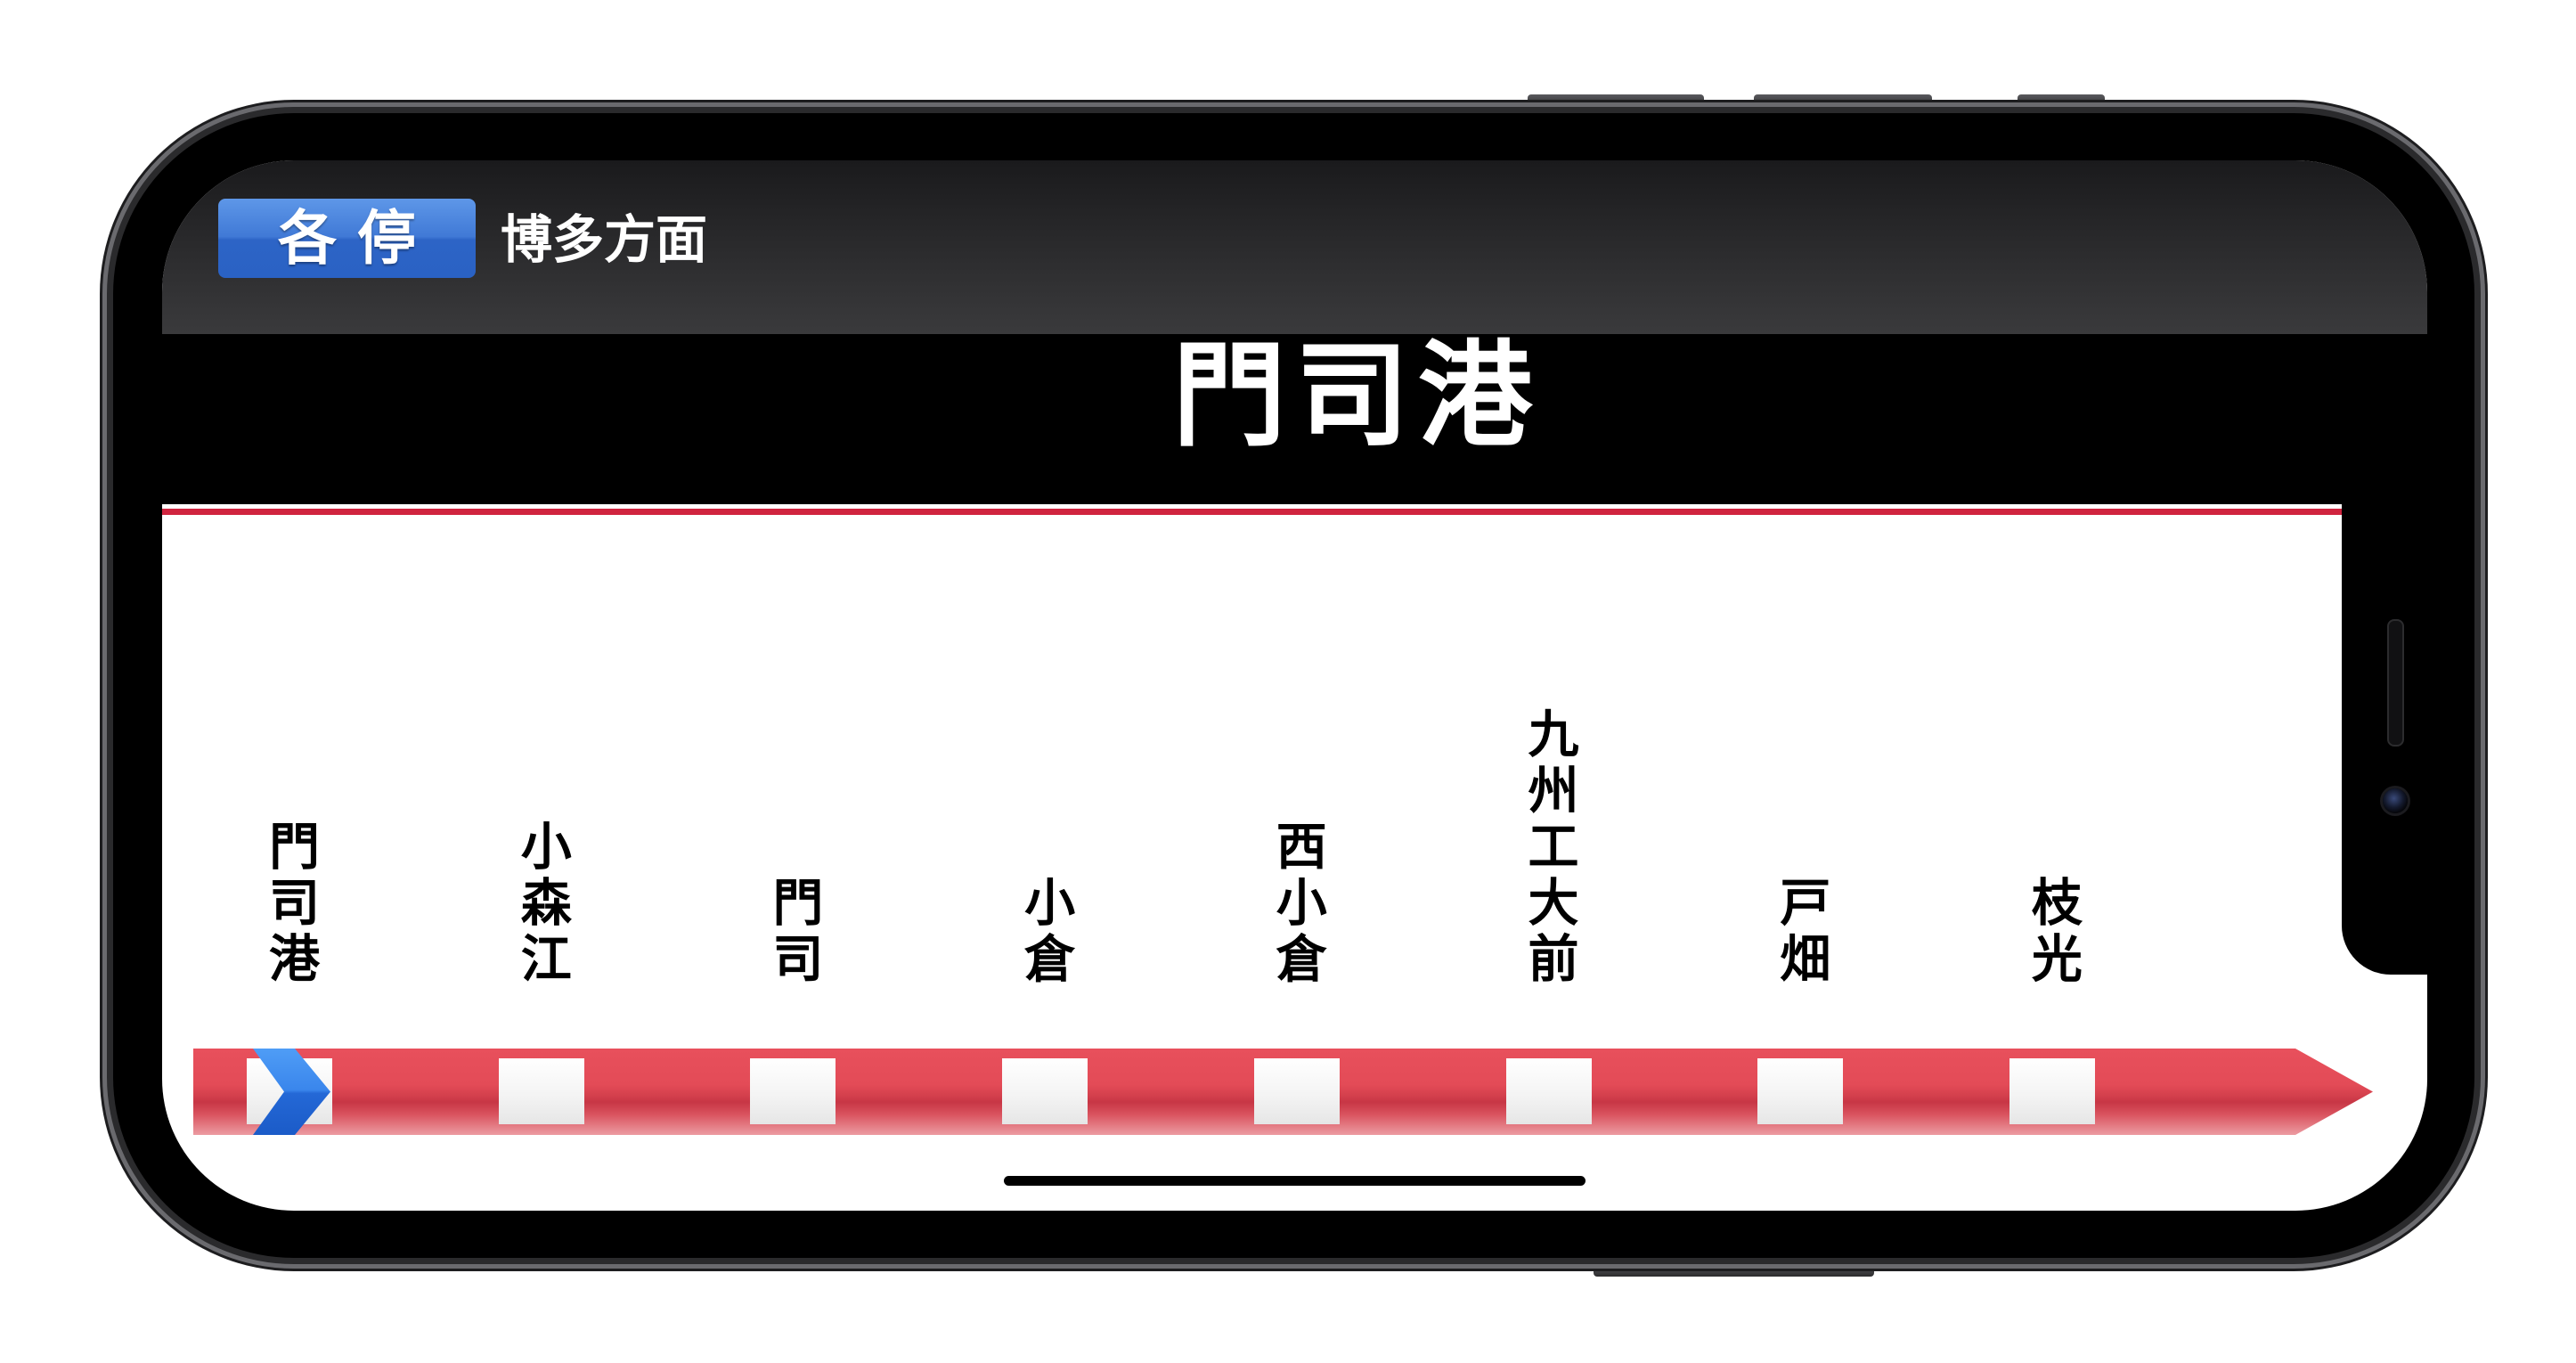  What do you see at coordinates (1298, 904) in the screenshot?
I see `station-label: 西小倉` at bounding box center [1298, 904].